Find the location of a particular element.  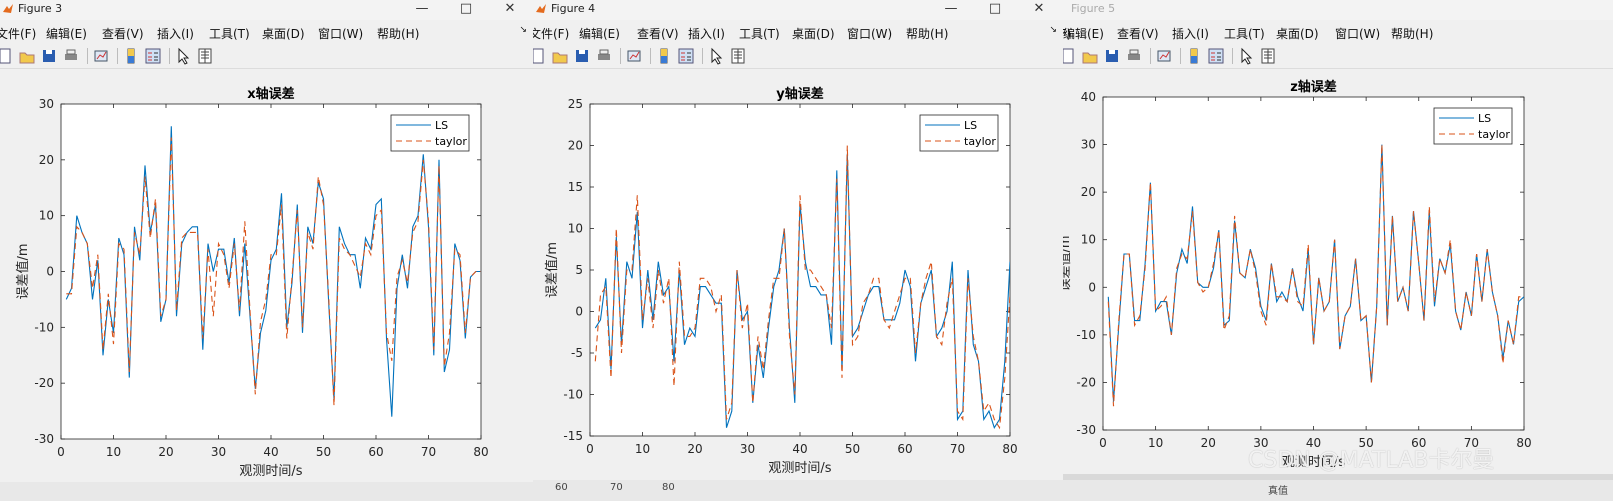

y-tick-label: 30 is located at coordinates (46, 104).